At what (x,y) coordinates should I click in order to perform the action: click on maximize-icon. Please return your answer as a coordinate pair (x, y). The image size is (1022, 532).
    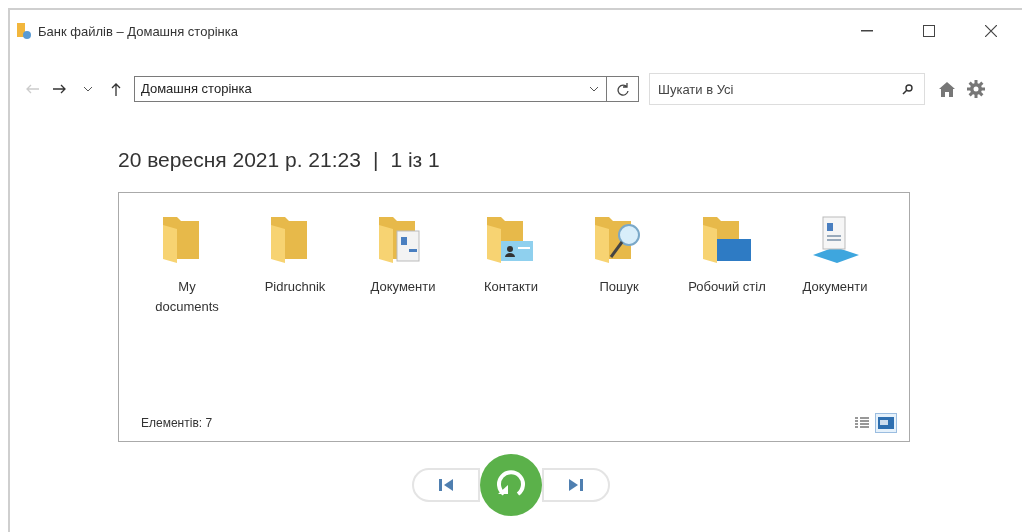
    Looking at the image, I should click on (929, 31).